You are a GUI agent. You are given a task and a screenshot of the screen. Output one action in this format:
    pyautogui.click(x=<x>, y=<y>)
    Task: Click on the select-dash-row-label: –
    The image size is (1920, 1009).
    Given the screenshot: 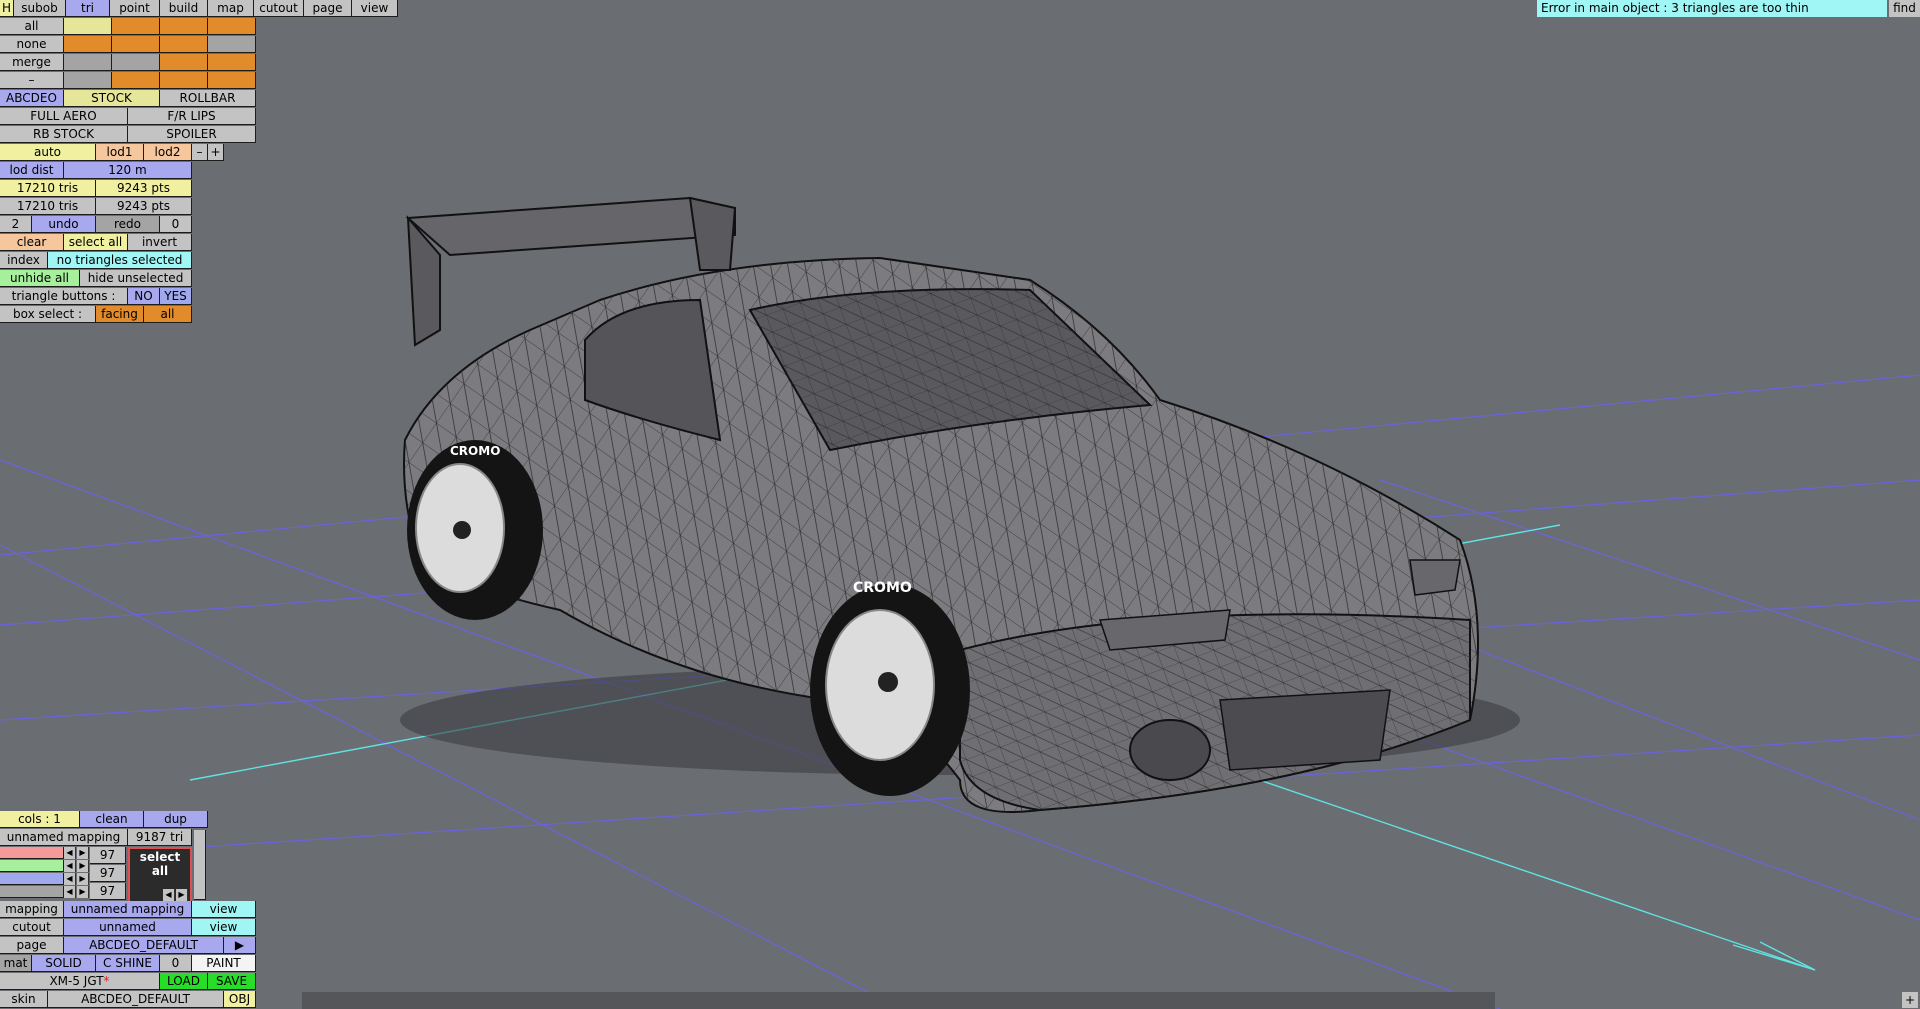 What is the action you would take?
    pyautogui.click(x=32, y=80)
    